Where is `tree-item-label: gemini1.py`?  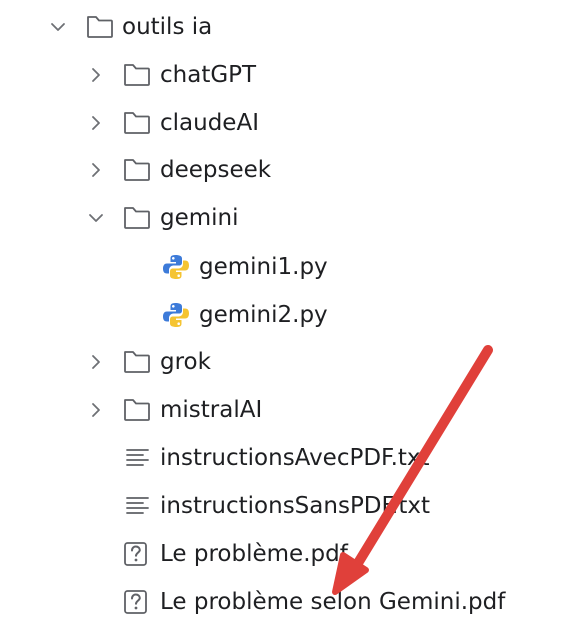 tree-item-label: gemini1.py is located at coordinates (263, 267).